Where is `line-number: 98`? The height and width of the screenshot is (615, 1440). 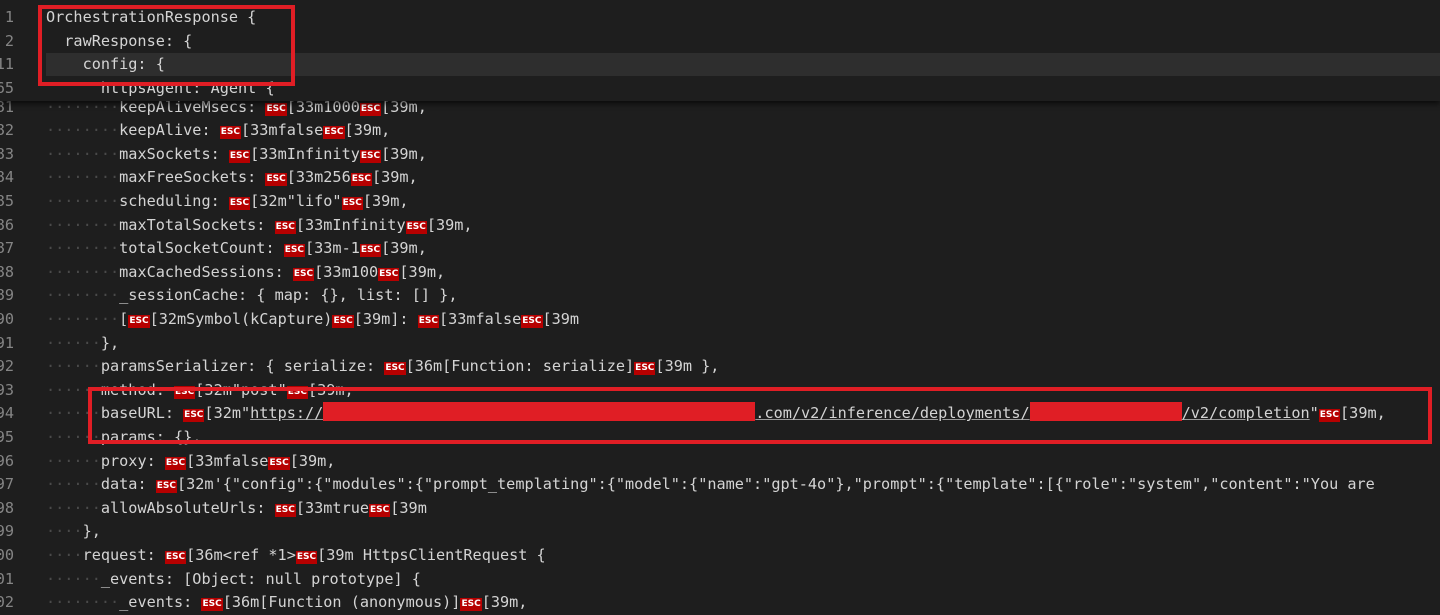 line-number: 98 is located at coordinates (7, 507).